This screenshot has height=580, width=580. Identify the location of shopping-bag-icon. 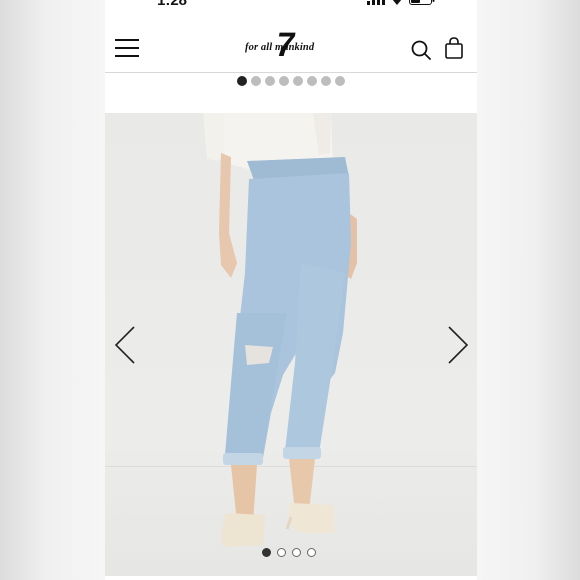
(454, 48).